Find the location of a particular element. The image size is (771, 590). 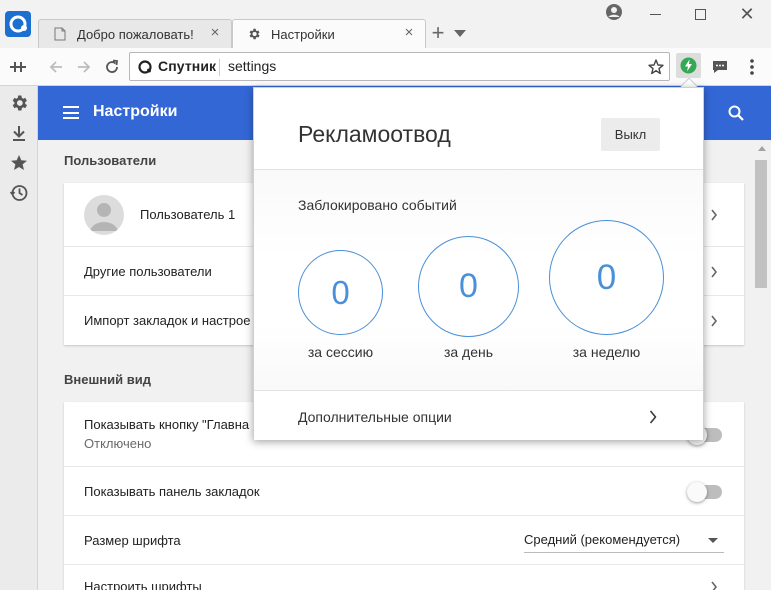

home-button-label: Показывать кнопку "Главна is located at coordinates (167, 424).